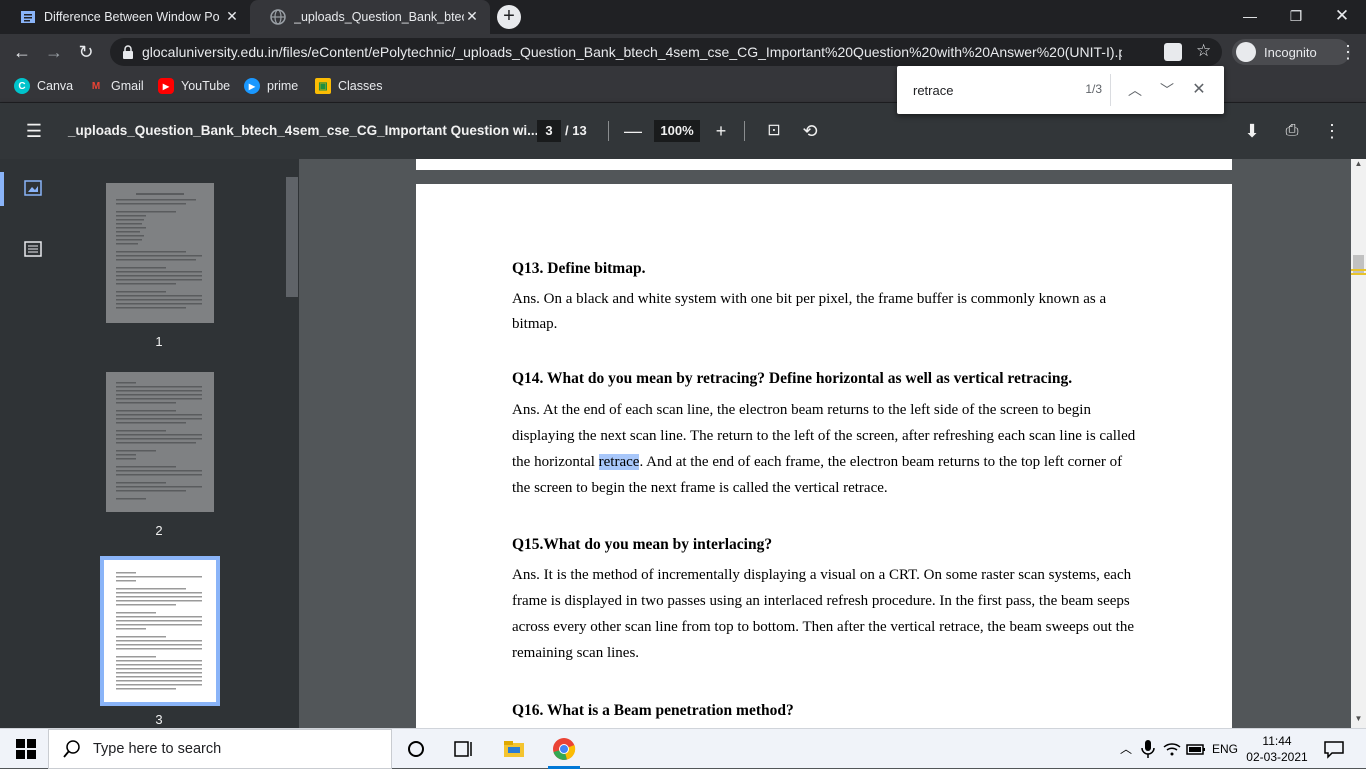 This screenshot has height=769, width=1366. I want to click on rail-selected-indicator, so click(2, 189).